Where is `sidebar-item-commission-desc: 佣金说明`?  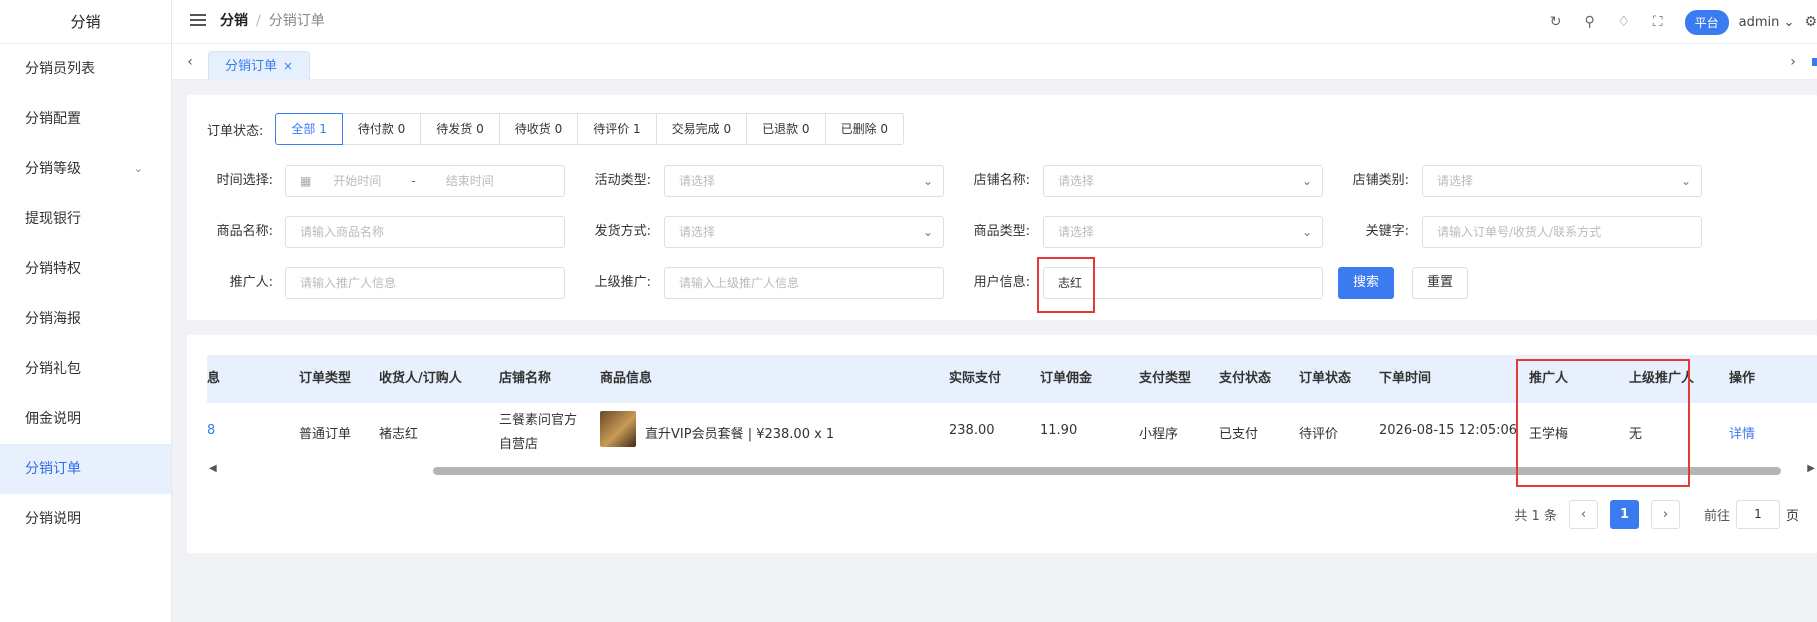
sidebar-item-commission-desc: 佣金说明 is located at coordinates (85, 419).